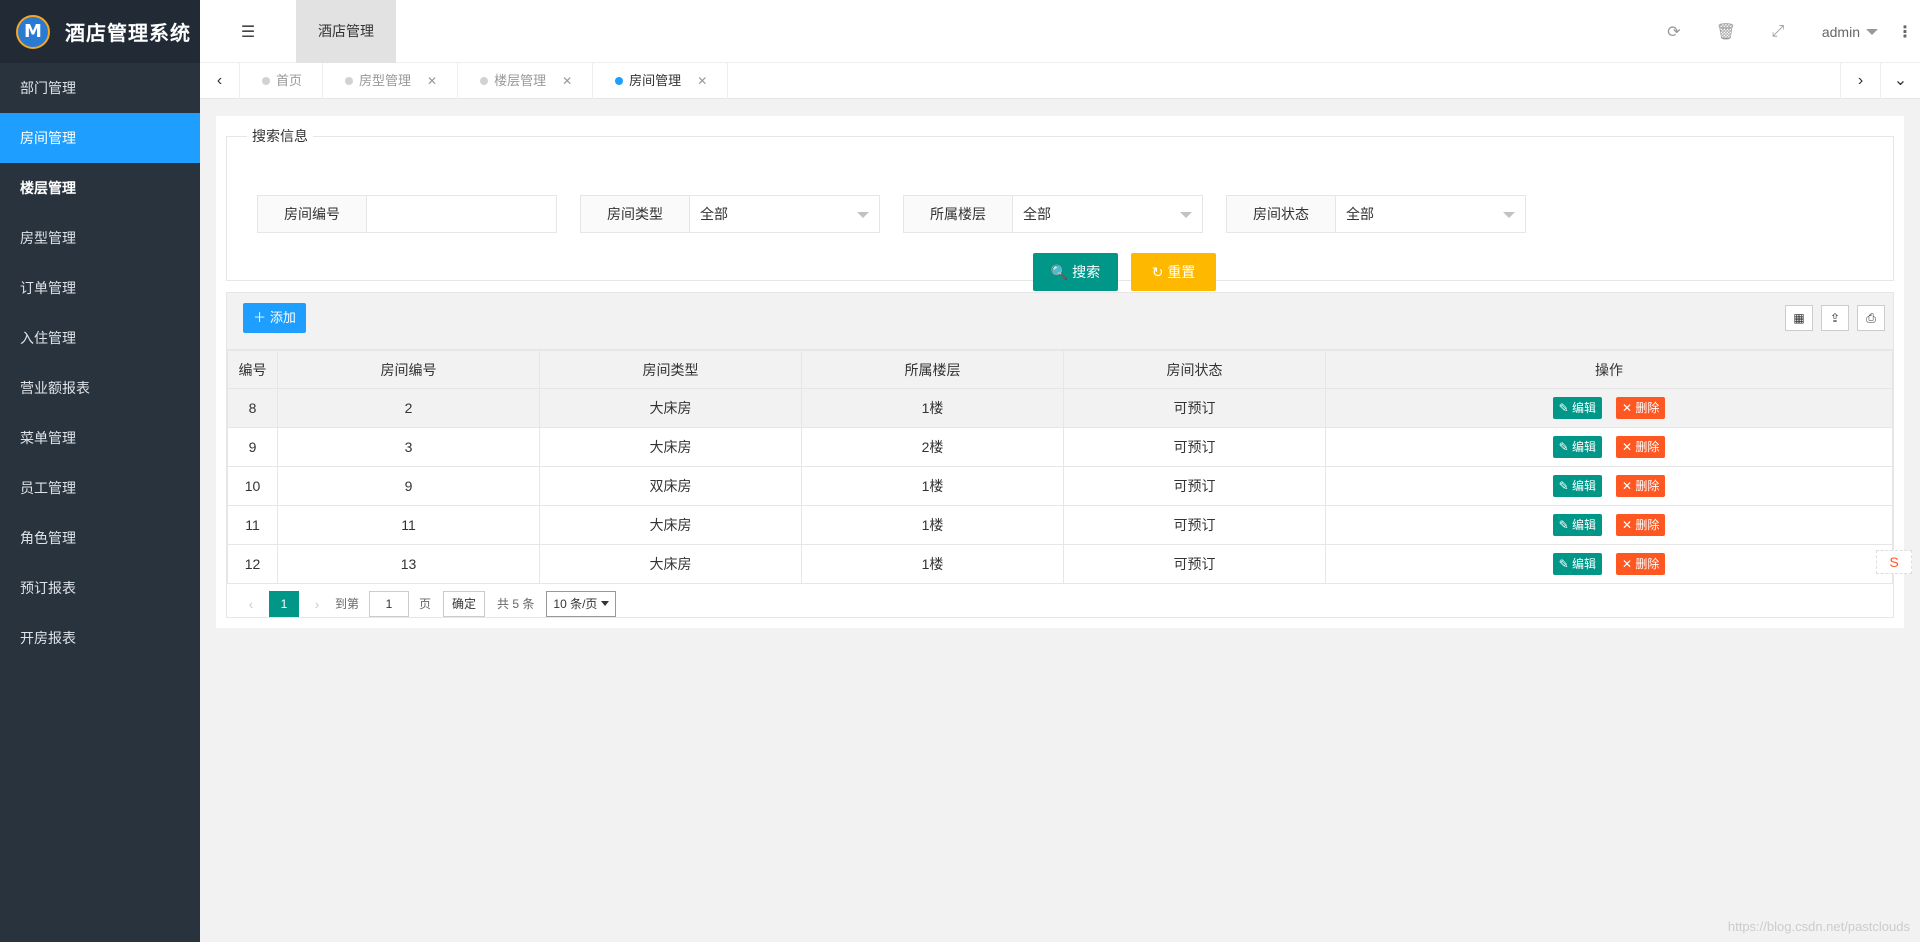 The image size is (1920, 942). Describe the element at coordinates (661, 81) in the screenshot. I see `tab-rooms: 房间管理 ✕` at that location.